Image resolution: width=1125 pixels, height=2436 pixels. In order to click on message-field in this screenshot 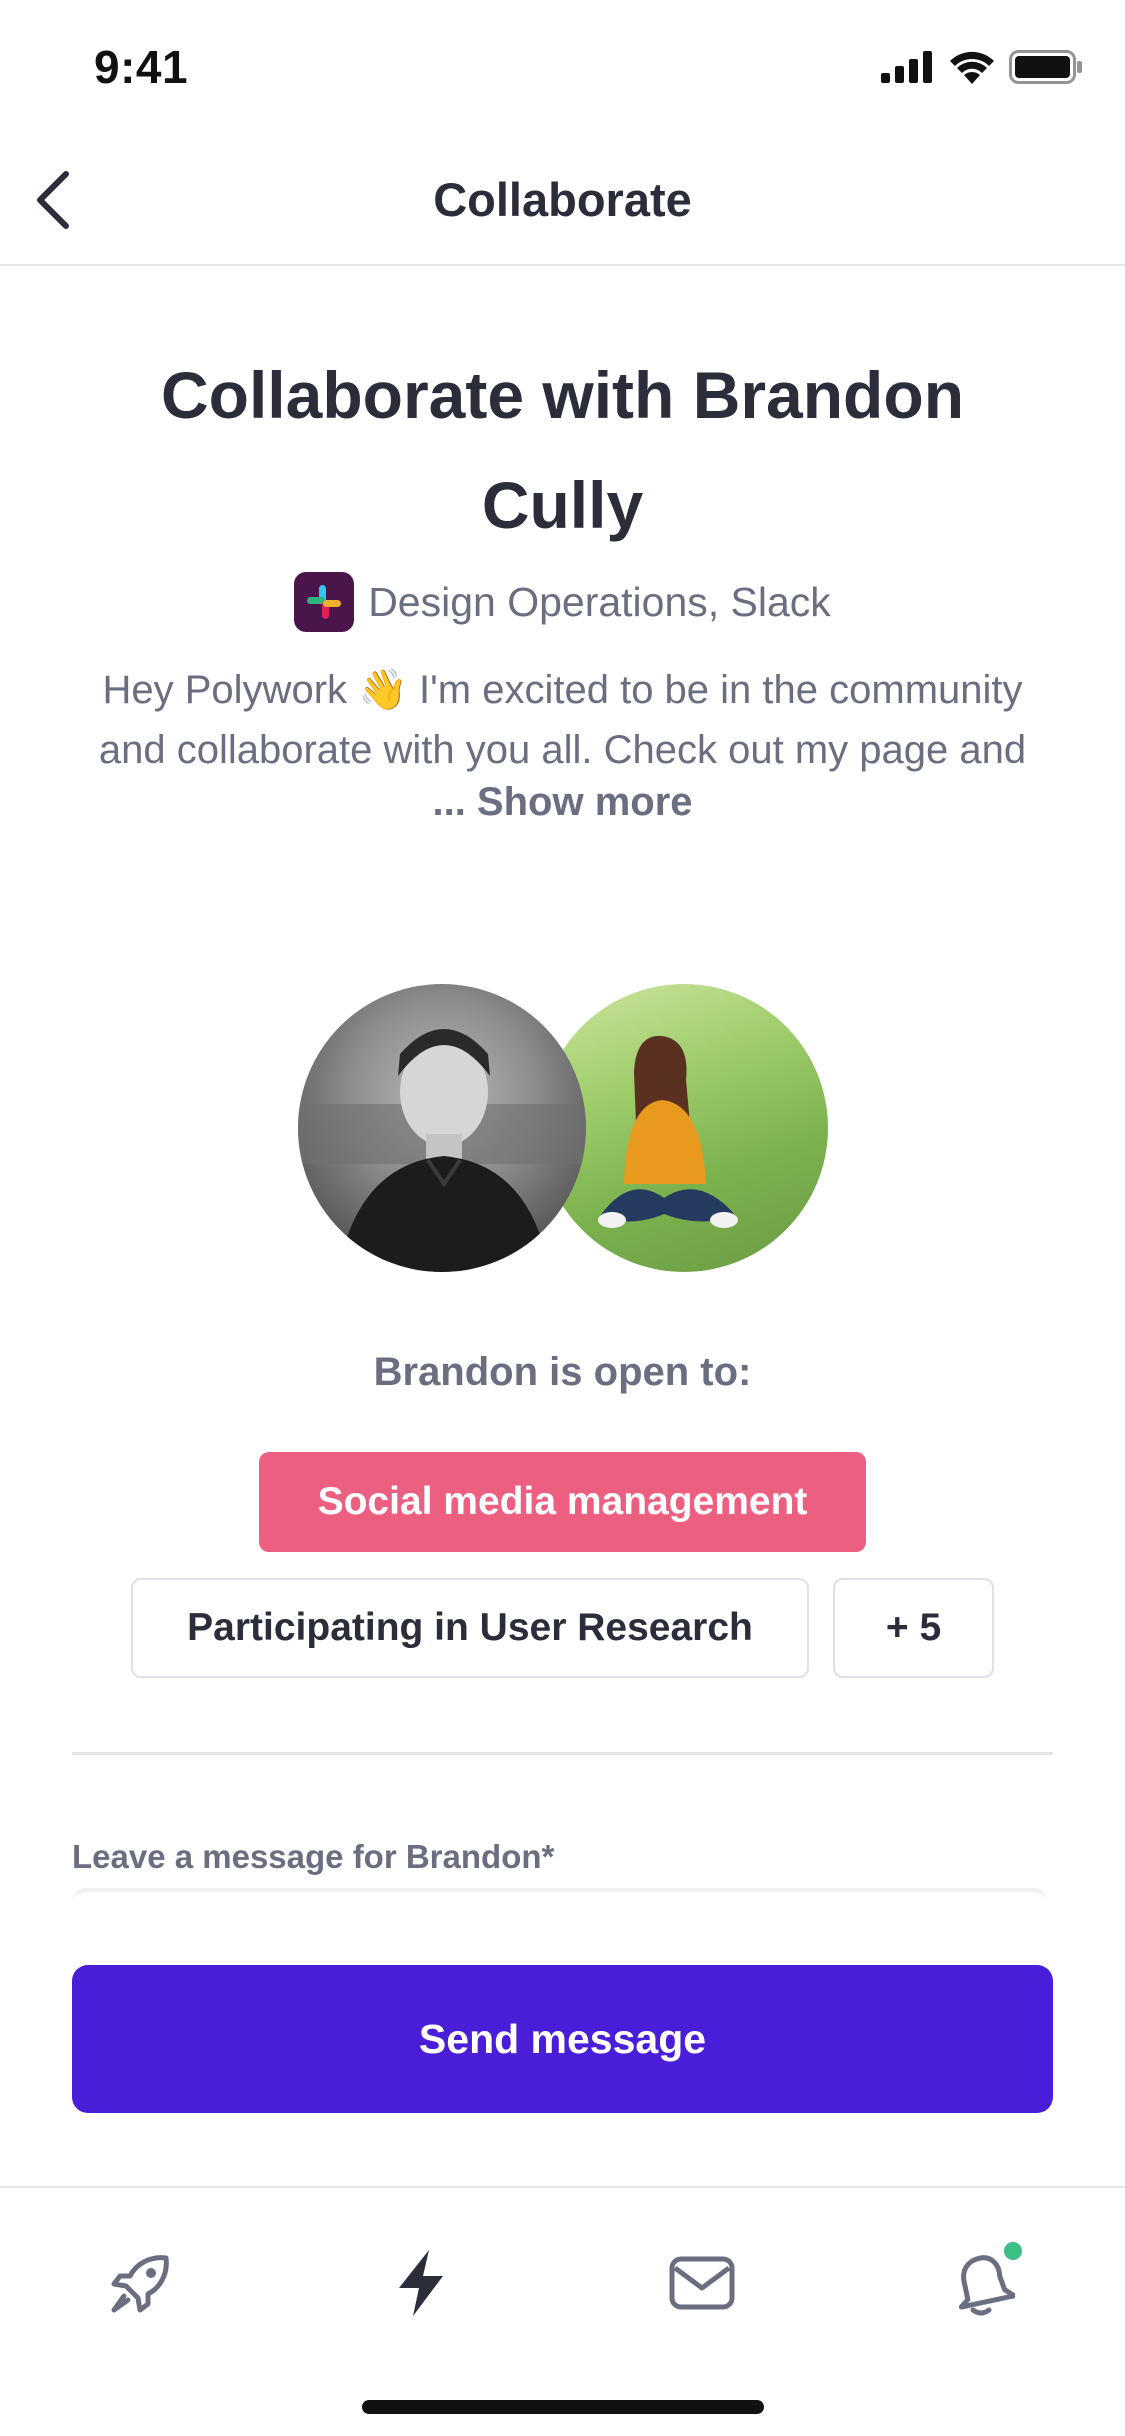, I will do `click(559, 1900)`.